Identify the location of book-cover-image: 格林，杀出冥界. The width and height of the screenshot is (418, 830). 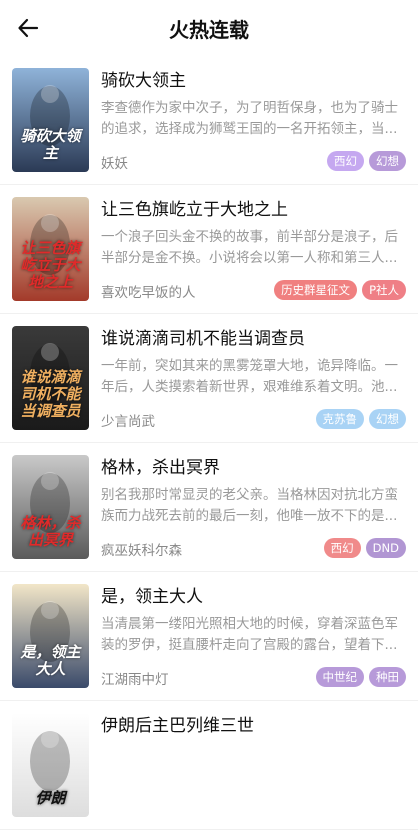
(50, 507).